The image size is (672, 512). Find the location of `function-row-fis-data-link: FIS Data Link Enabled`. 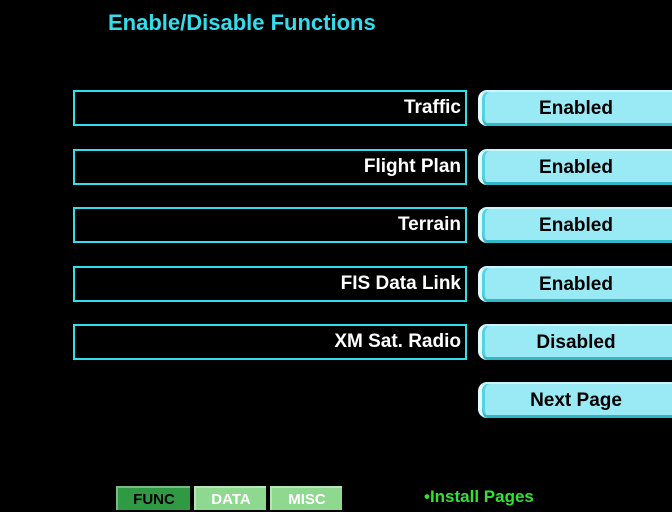

function-row-fis-data-link: FIS Data Link Enabled is located at coordinates (372, 285).